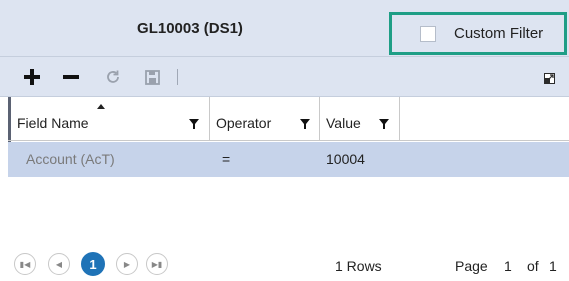 The width and height of the screenshot is (569, 281). Describe the element at coordinates (93, 264) in the screenshot. I see `page-button-current: 1` at that location.